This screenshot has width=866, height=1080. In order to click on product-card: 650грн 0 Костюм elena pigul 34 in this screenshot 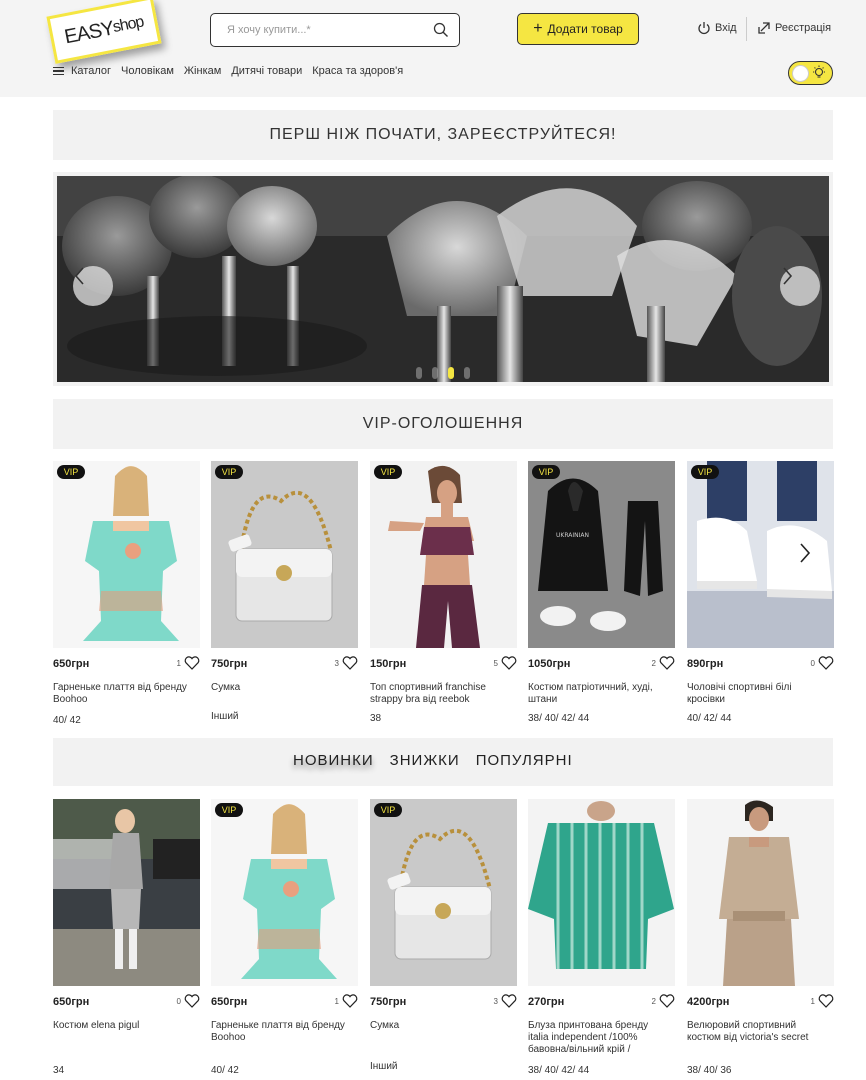, I will do `click(126, 939)`.